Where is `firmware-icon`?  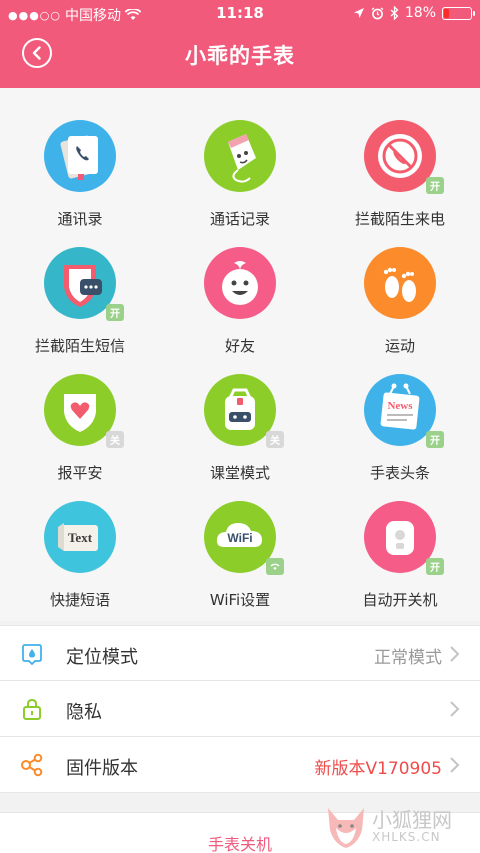 firmware-icon is located at coordinates (32, 765).